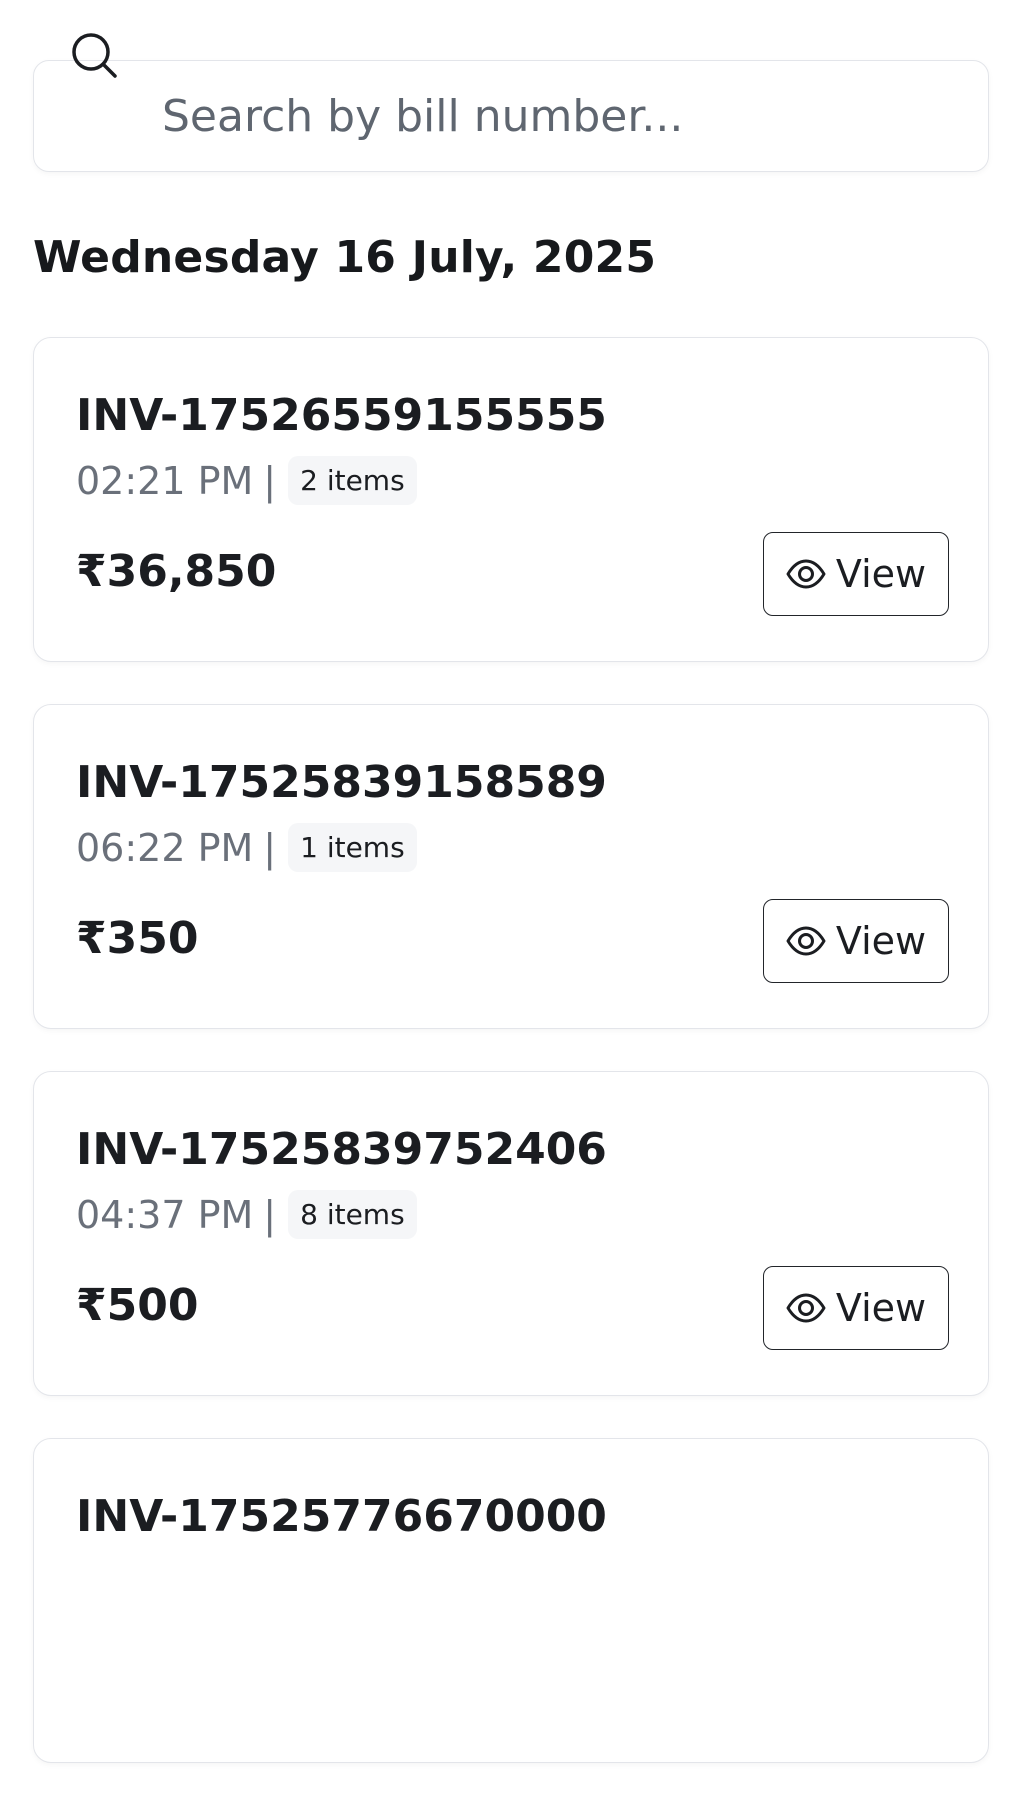 This screenshot has height=1805, width=1024. Describe the element at coordinates (341, 1149) in the screenshot. I see `bill-number: INV-17525839752406` at that location.